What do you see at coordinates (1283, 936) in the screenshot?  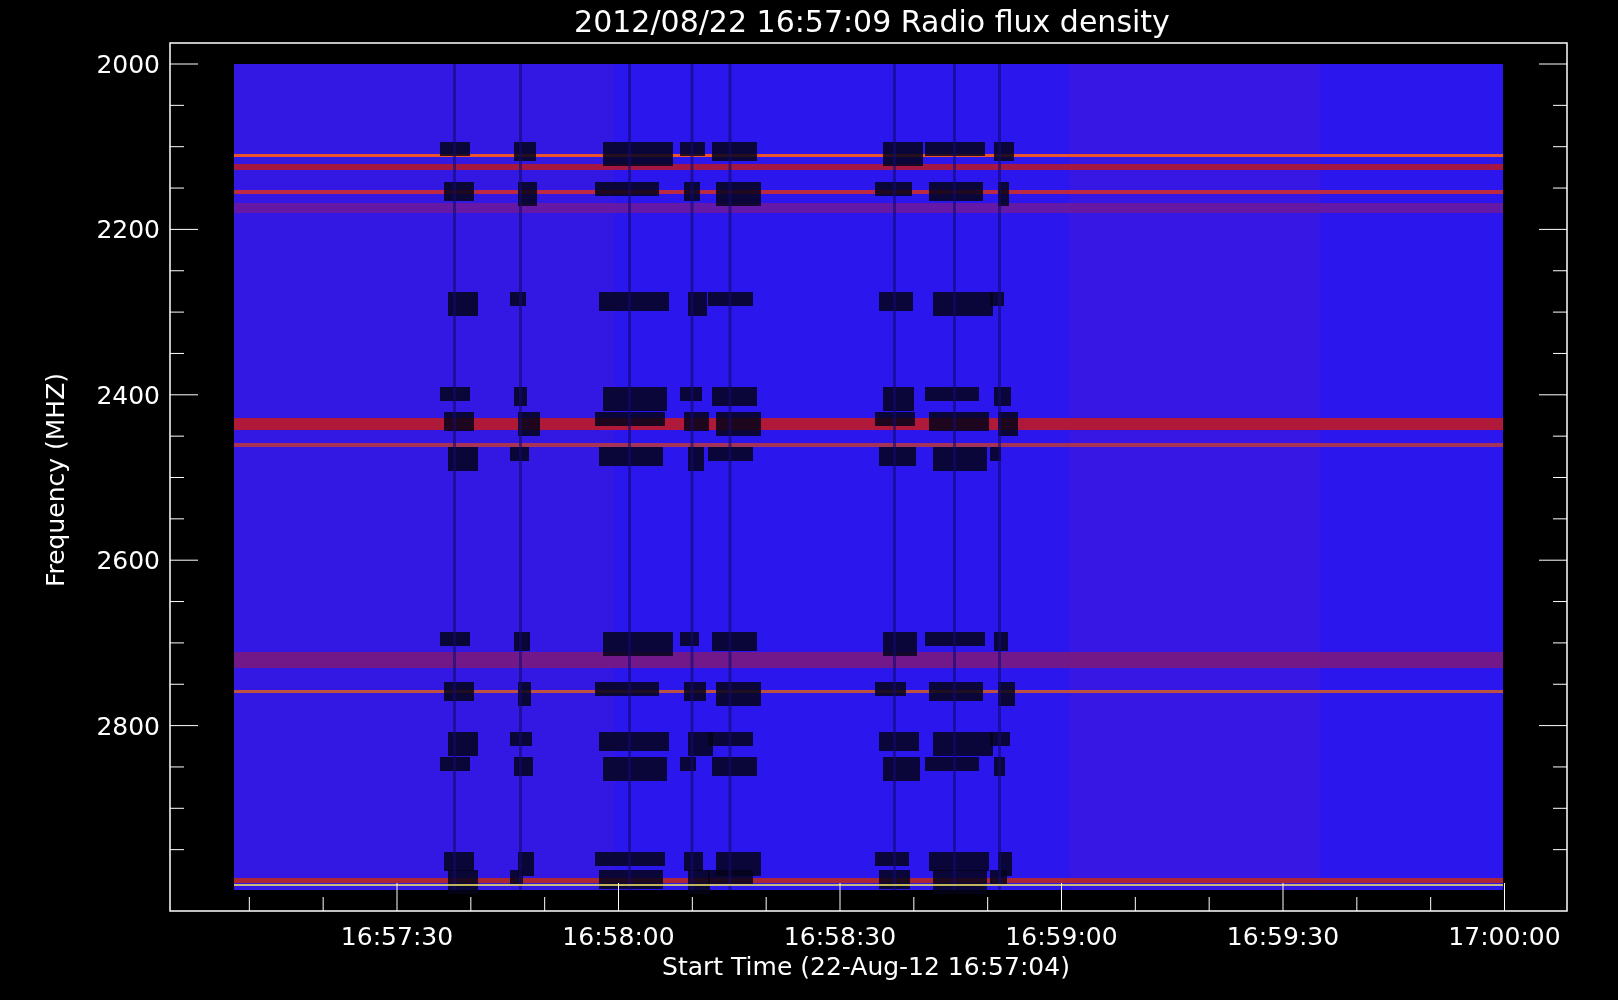 I see `x-tick-label: 16:59:30` at bounding box center [1283, 936].